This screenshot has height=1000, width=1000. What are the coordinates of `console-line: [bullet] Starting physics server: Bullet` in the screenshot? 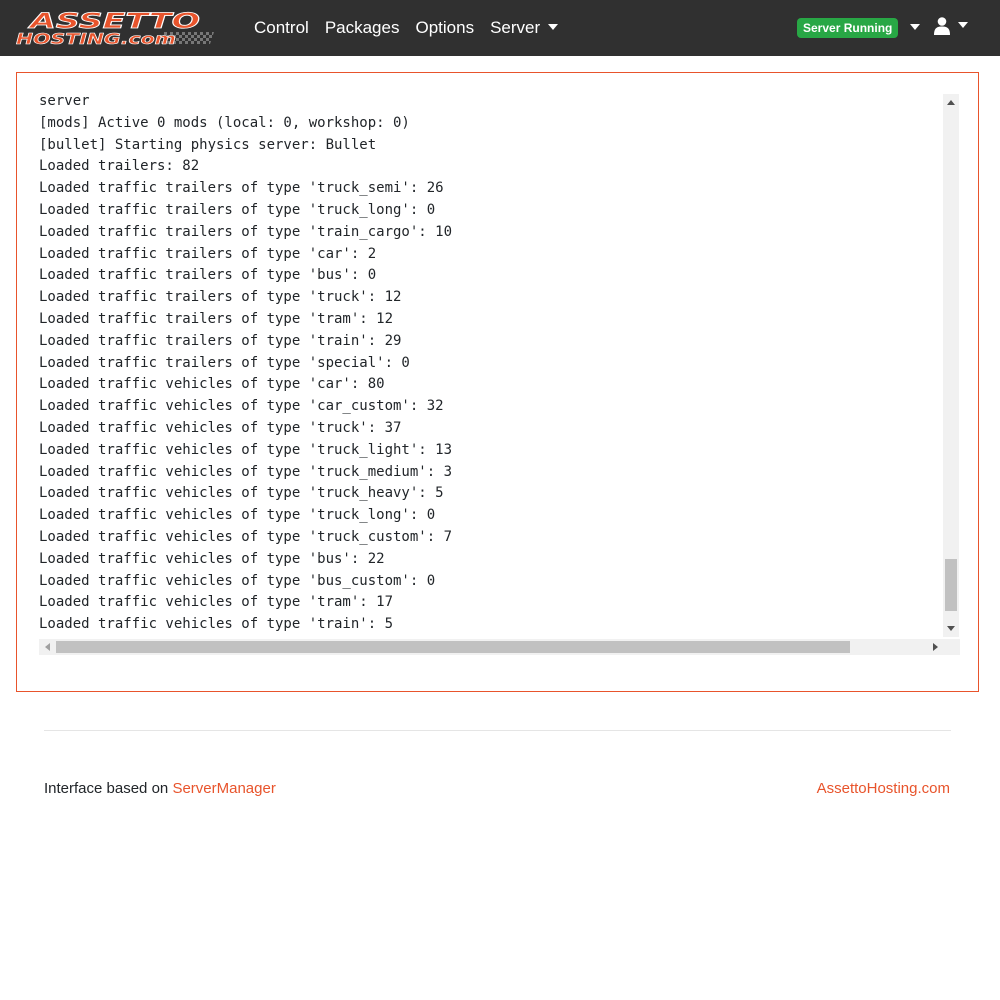 It's located at (208, 144).